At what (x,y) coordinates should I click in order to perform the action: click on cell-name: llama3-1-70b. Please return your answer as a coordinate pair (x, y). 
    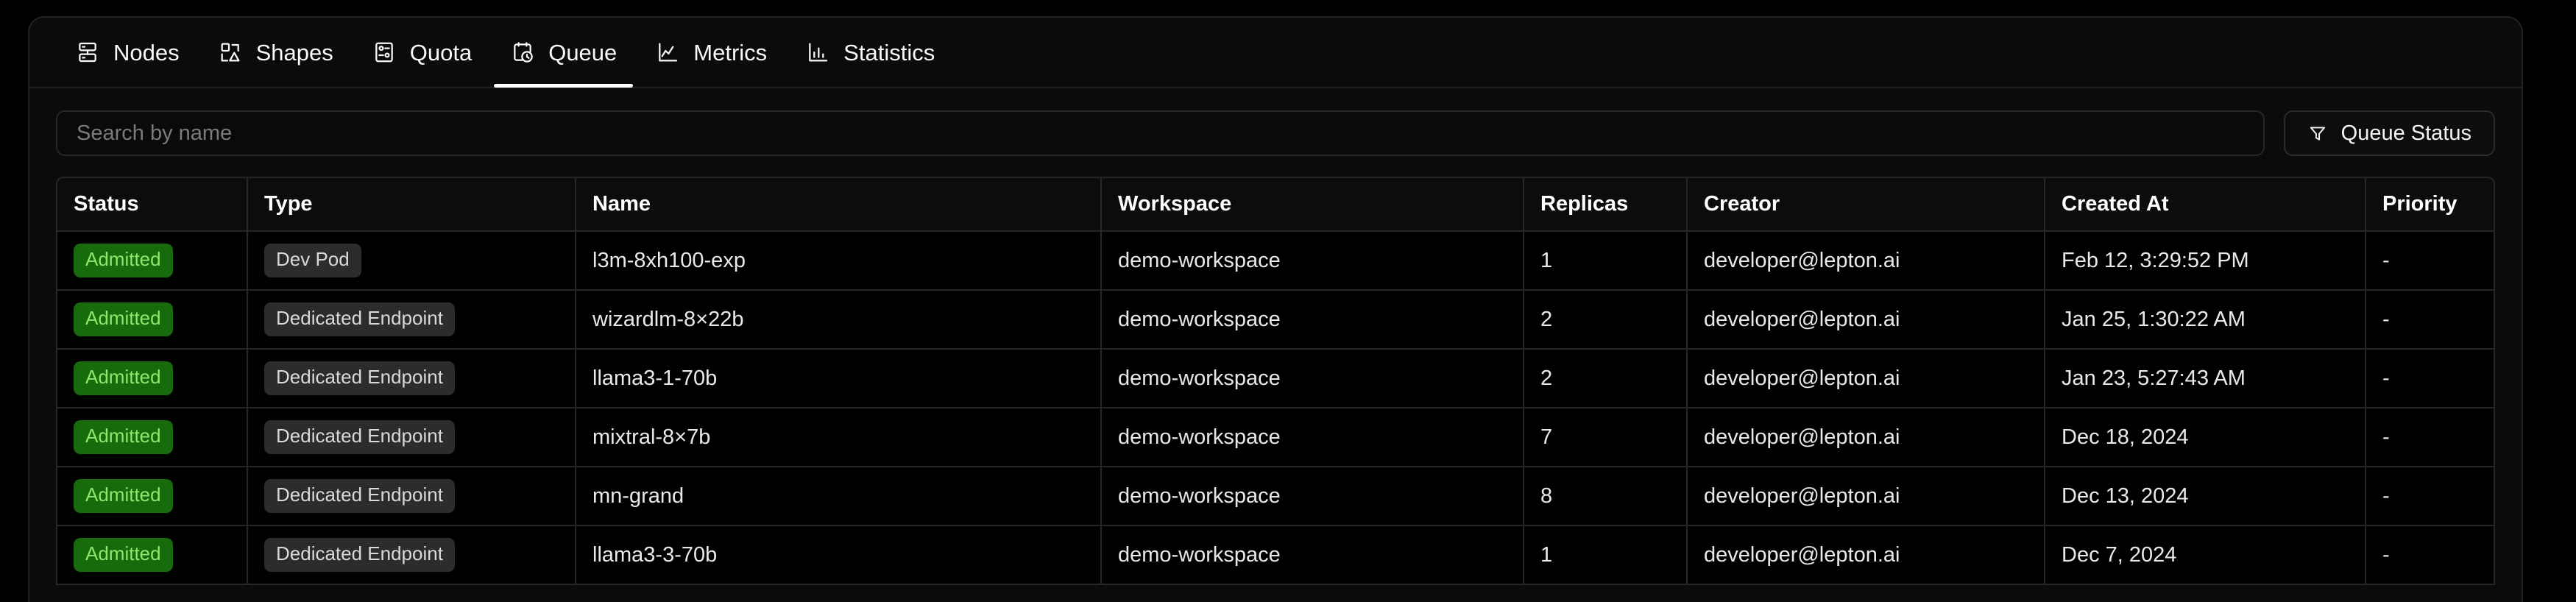
    Looking at the image, I should click on (839, 378).